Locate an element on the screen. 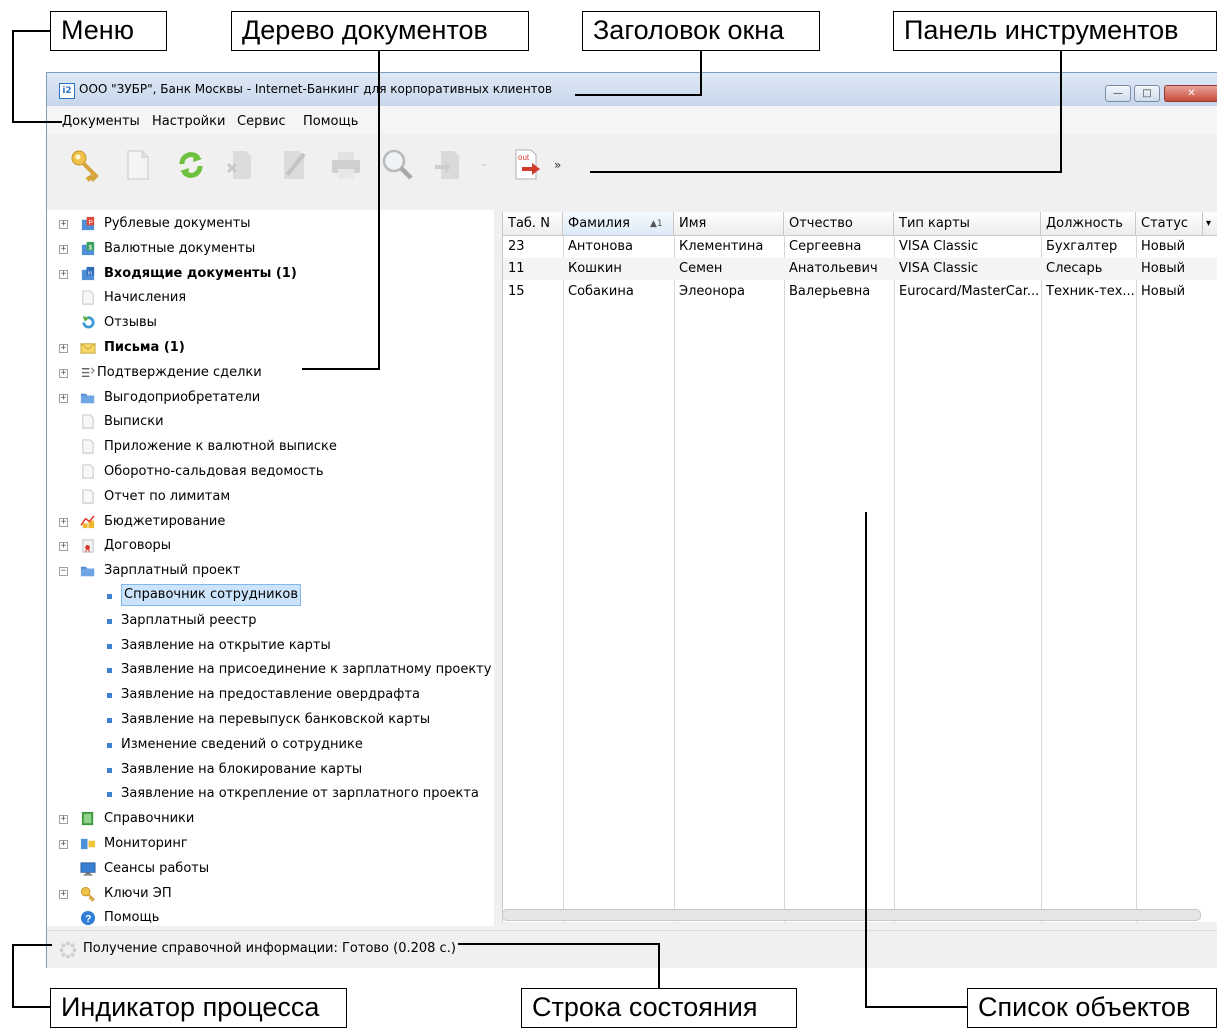  menu-service: Сервис is located at coordinates (261, 121).